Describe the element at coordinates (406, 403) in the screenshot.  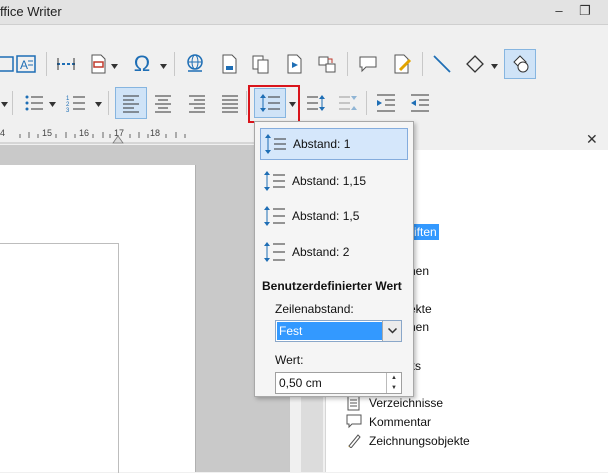
I see `navigator-item-indexes: Verzeichnisse` at that location.